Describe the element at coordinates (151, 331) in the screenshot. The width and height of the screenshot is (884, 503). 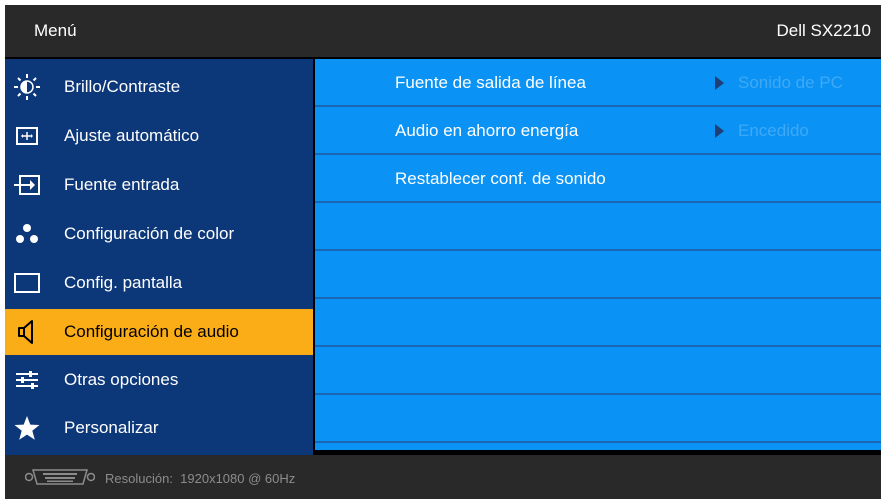
I see `sidebar-item-label: Configuración de audio` at that location.